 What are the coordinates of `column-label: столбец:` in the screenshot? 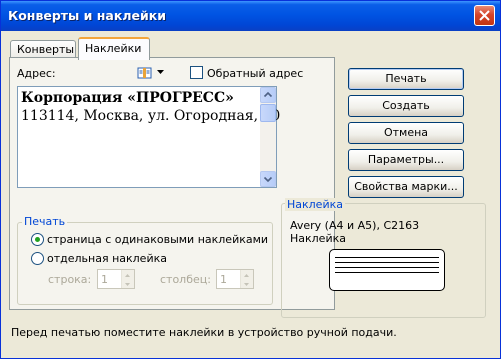 It's located at (185, 279).